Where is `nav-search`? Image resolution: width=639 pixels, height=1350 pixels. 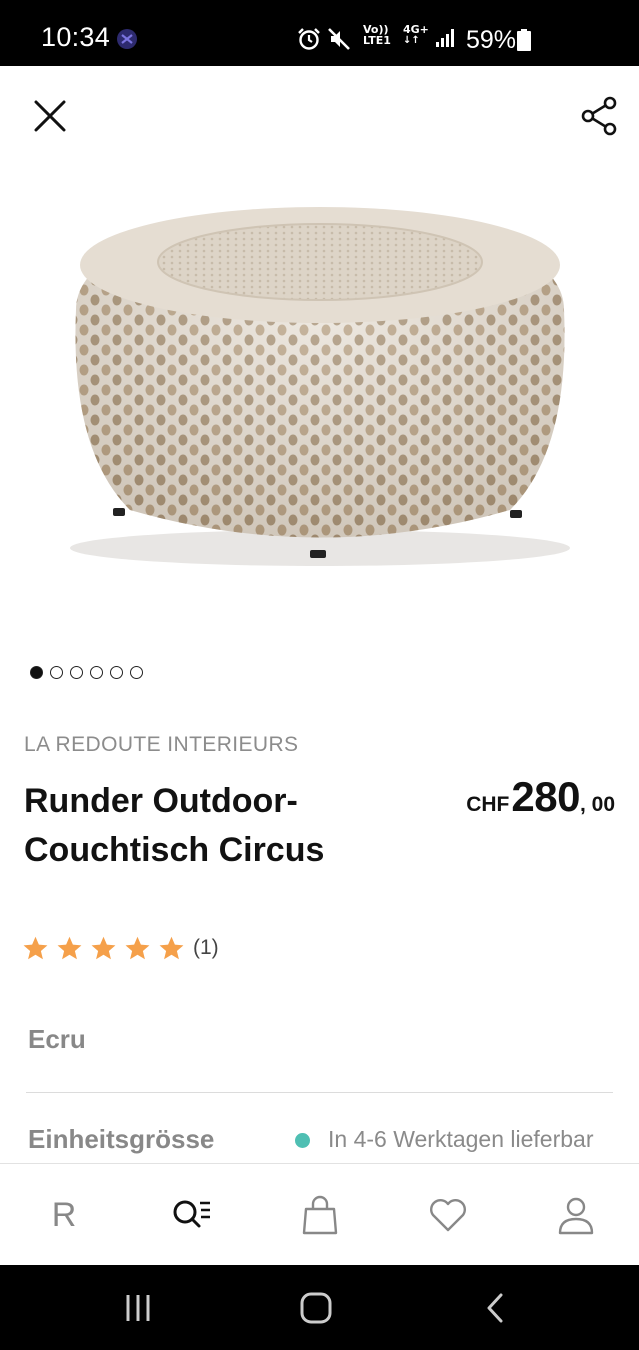
nav-search is located at coordinates (192, 1215).